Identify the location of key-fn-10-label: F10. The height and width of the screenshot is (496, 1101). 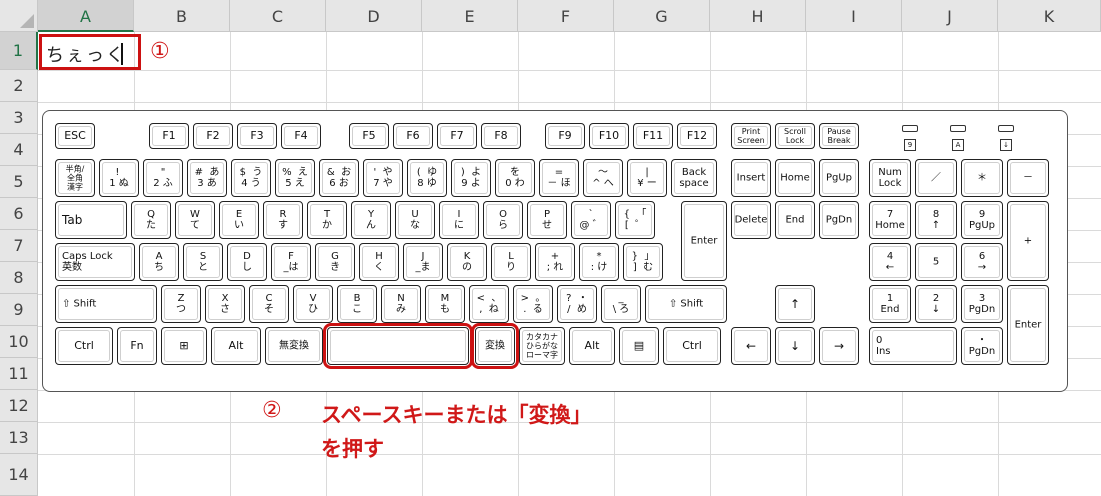
(609, 135).